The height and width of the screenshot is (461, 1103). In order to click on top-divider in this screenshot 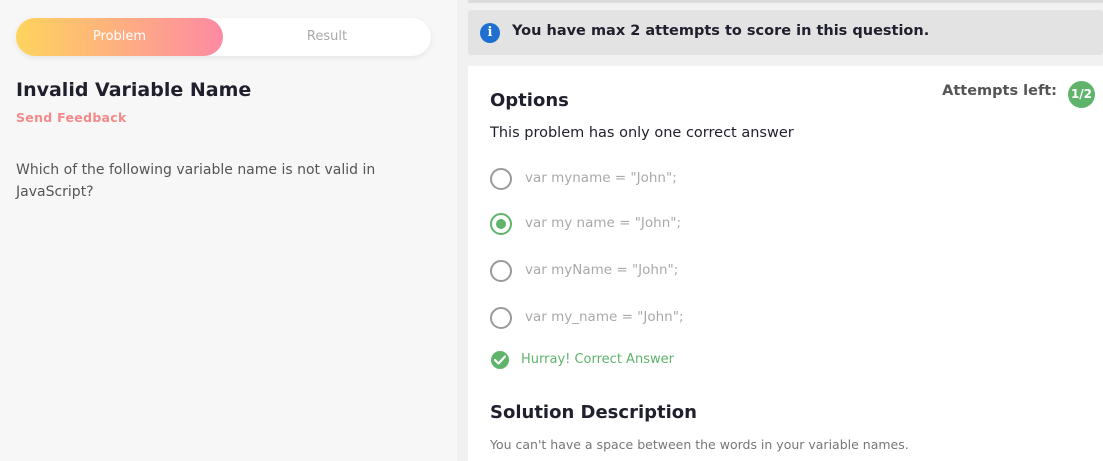, I will do `click(785, 1)`.